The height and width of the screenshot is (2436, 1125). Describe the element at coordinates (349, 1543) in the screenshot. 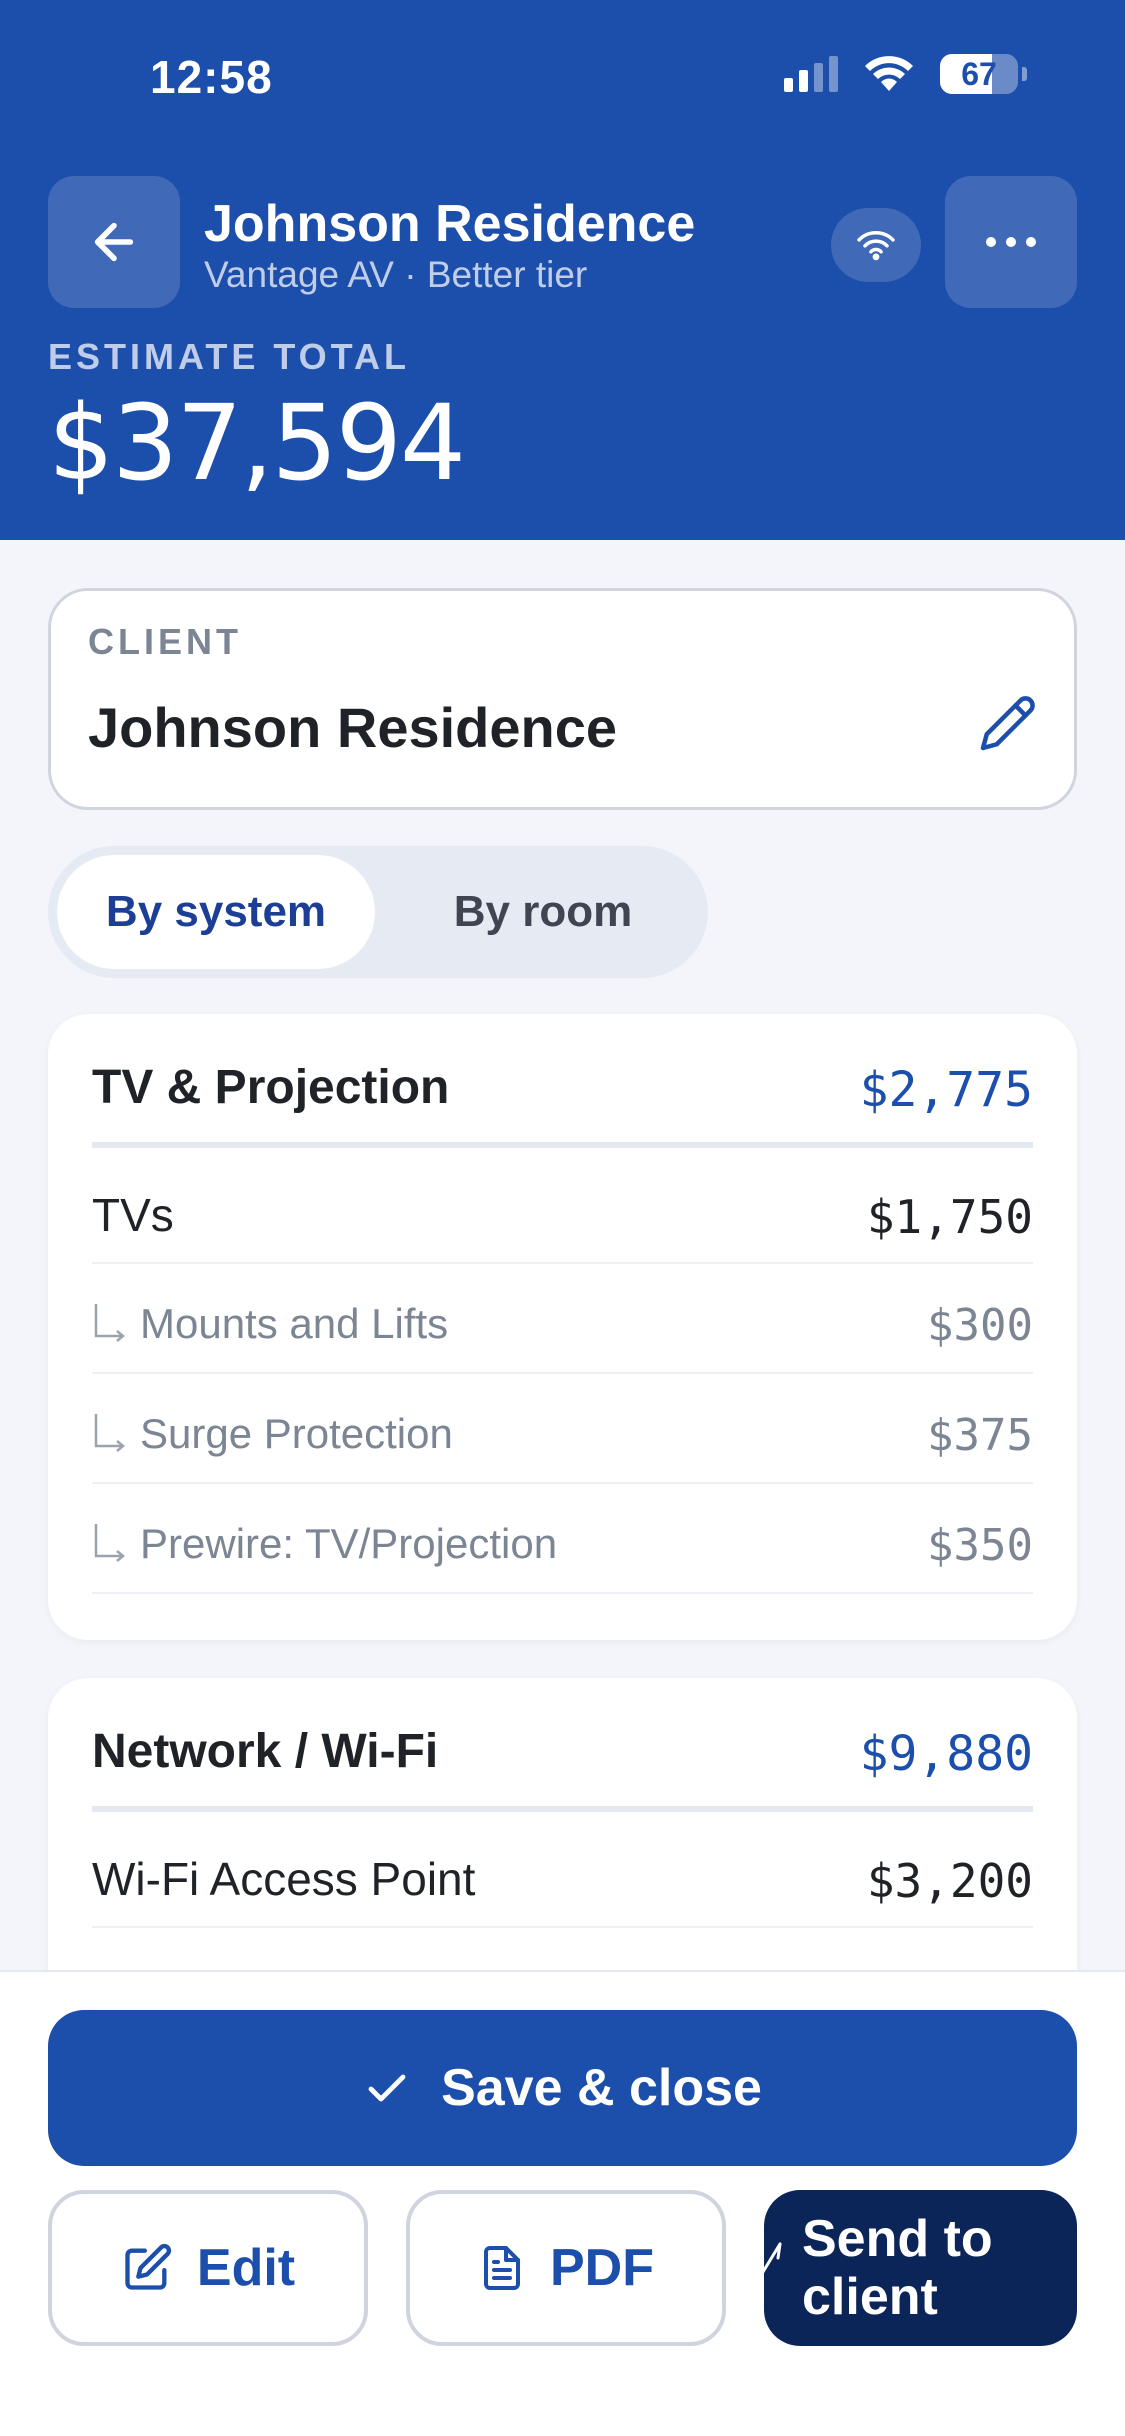

I see `line-item-label: Prewire: TV/Projection` at that location.